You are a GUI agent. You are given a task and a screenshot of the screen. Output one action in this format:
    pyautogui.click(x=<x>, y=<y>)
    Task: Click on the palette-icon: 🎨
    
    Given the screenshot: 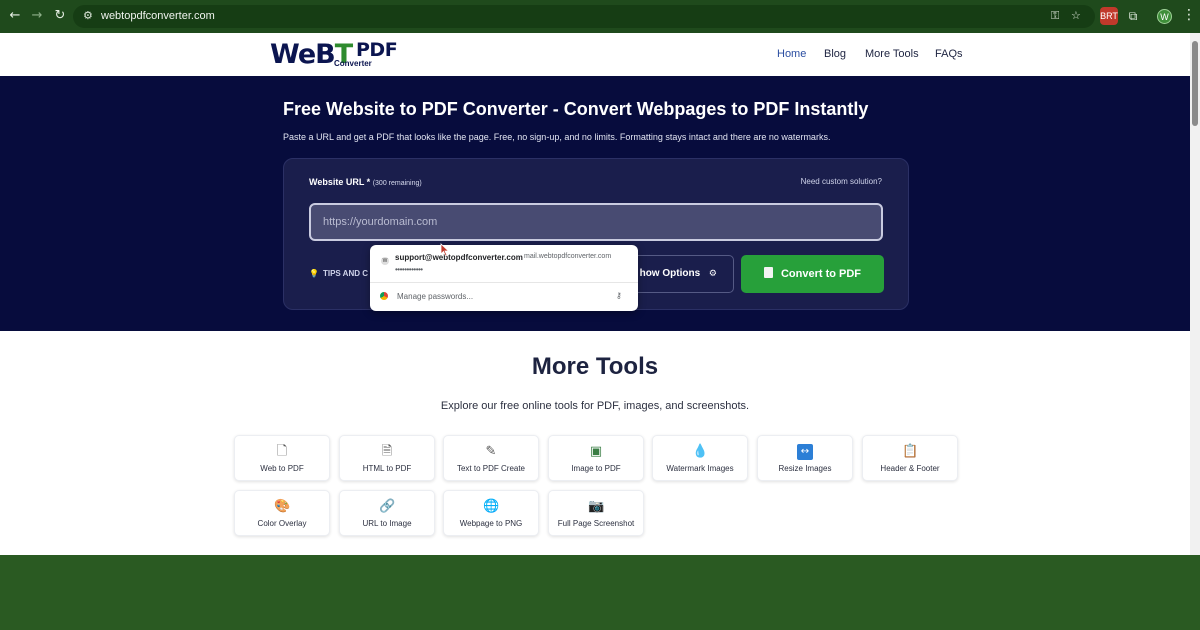 What is the action you would take?
    pyautogui.click(x=282, y=506)
    